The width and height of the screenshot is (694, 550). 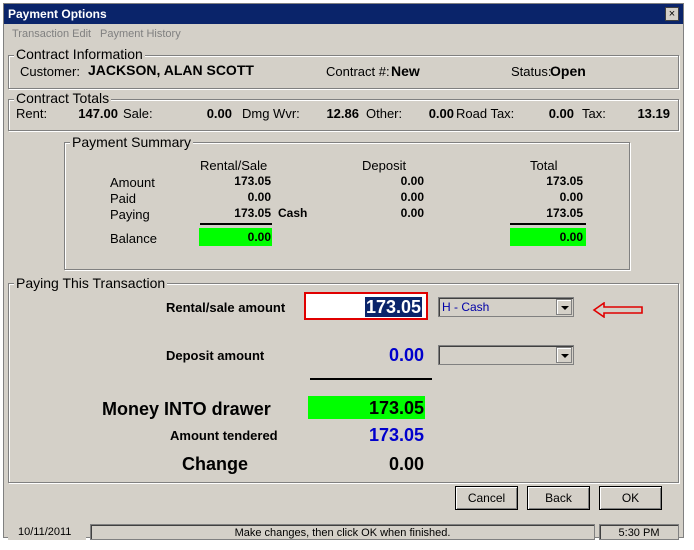 What do you see at coordinates (568, 71) in the screenshot?
I see `status-value: Open` at bounding box center [568, 71].